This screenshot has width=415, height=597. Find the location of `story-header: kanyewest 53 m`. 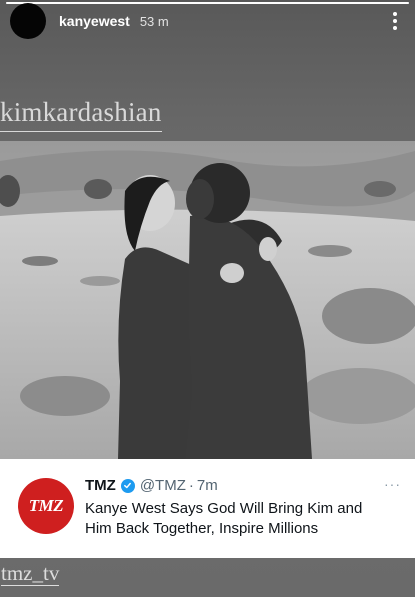

story-header: kanyewest 53 m is located at coordinates (207, 21).